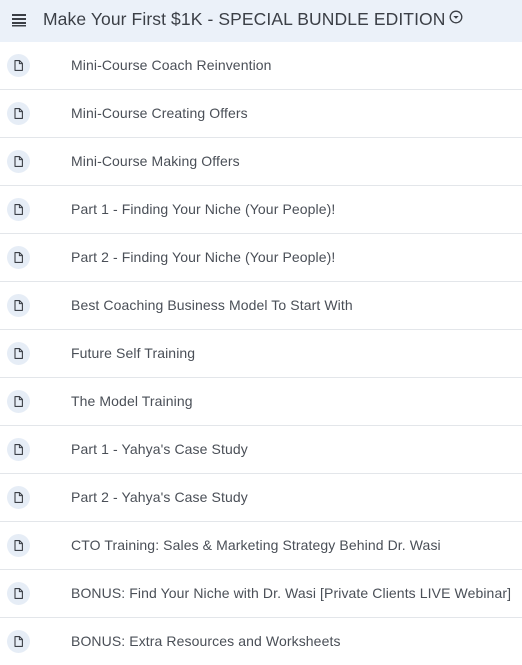 The height and width of the screenshot is (665, 522). I want to click on lesson-row: BONUS: Extra Resources and Worksheets, so click(261, 641).